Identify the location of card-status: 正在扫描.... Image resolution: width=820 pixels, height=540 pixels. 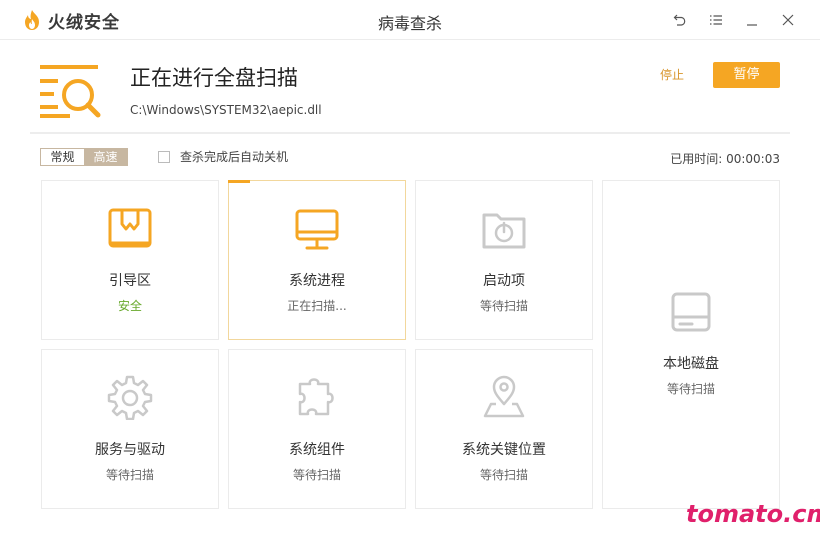
(317, 306).